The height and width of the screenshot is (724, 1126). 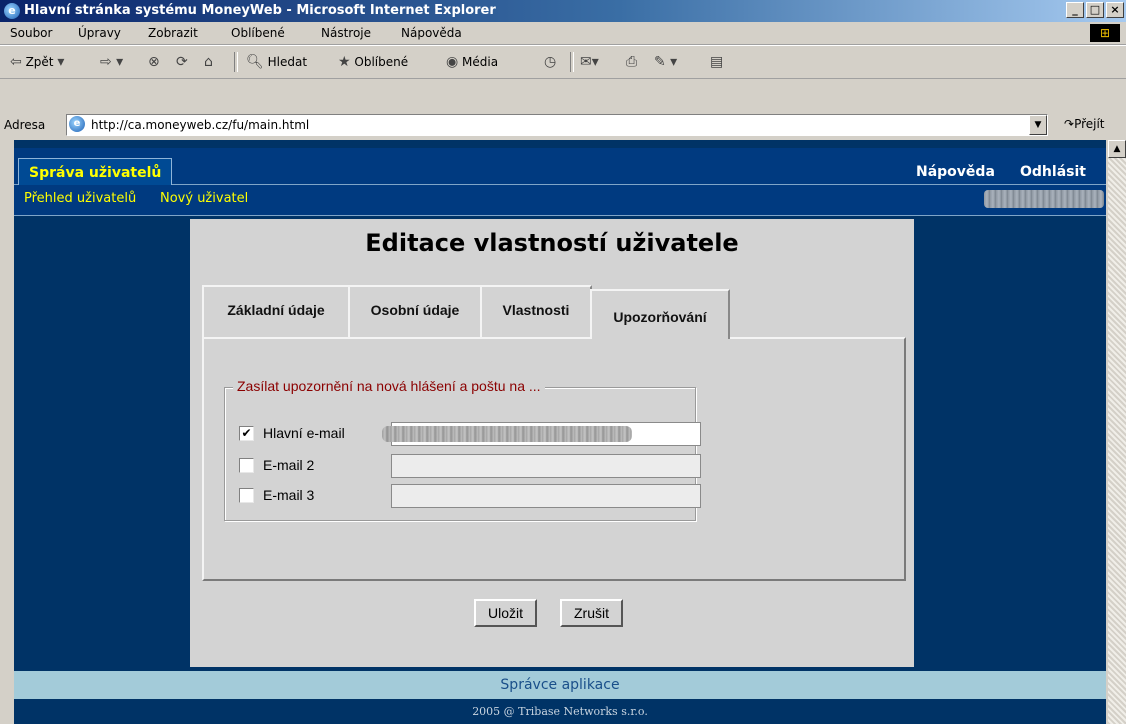 I want to click on email2-field, so click(x=546, y=466).